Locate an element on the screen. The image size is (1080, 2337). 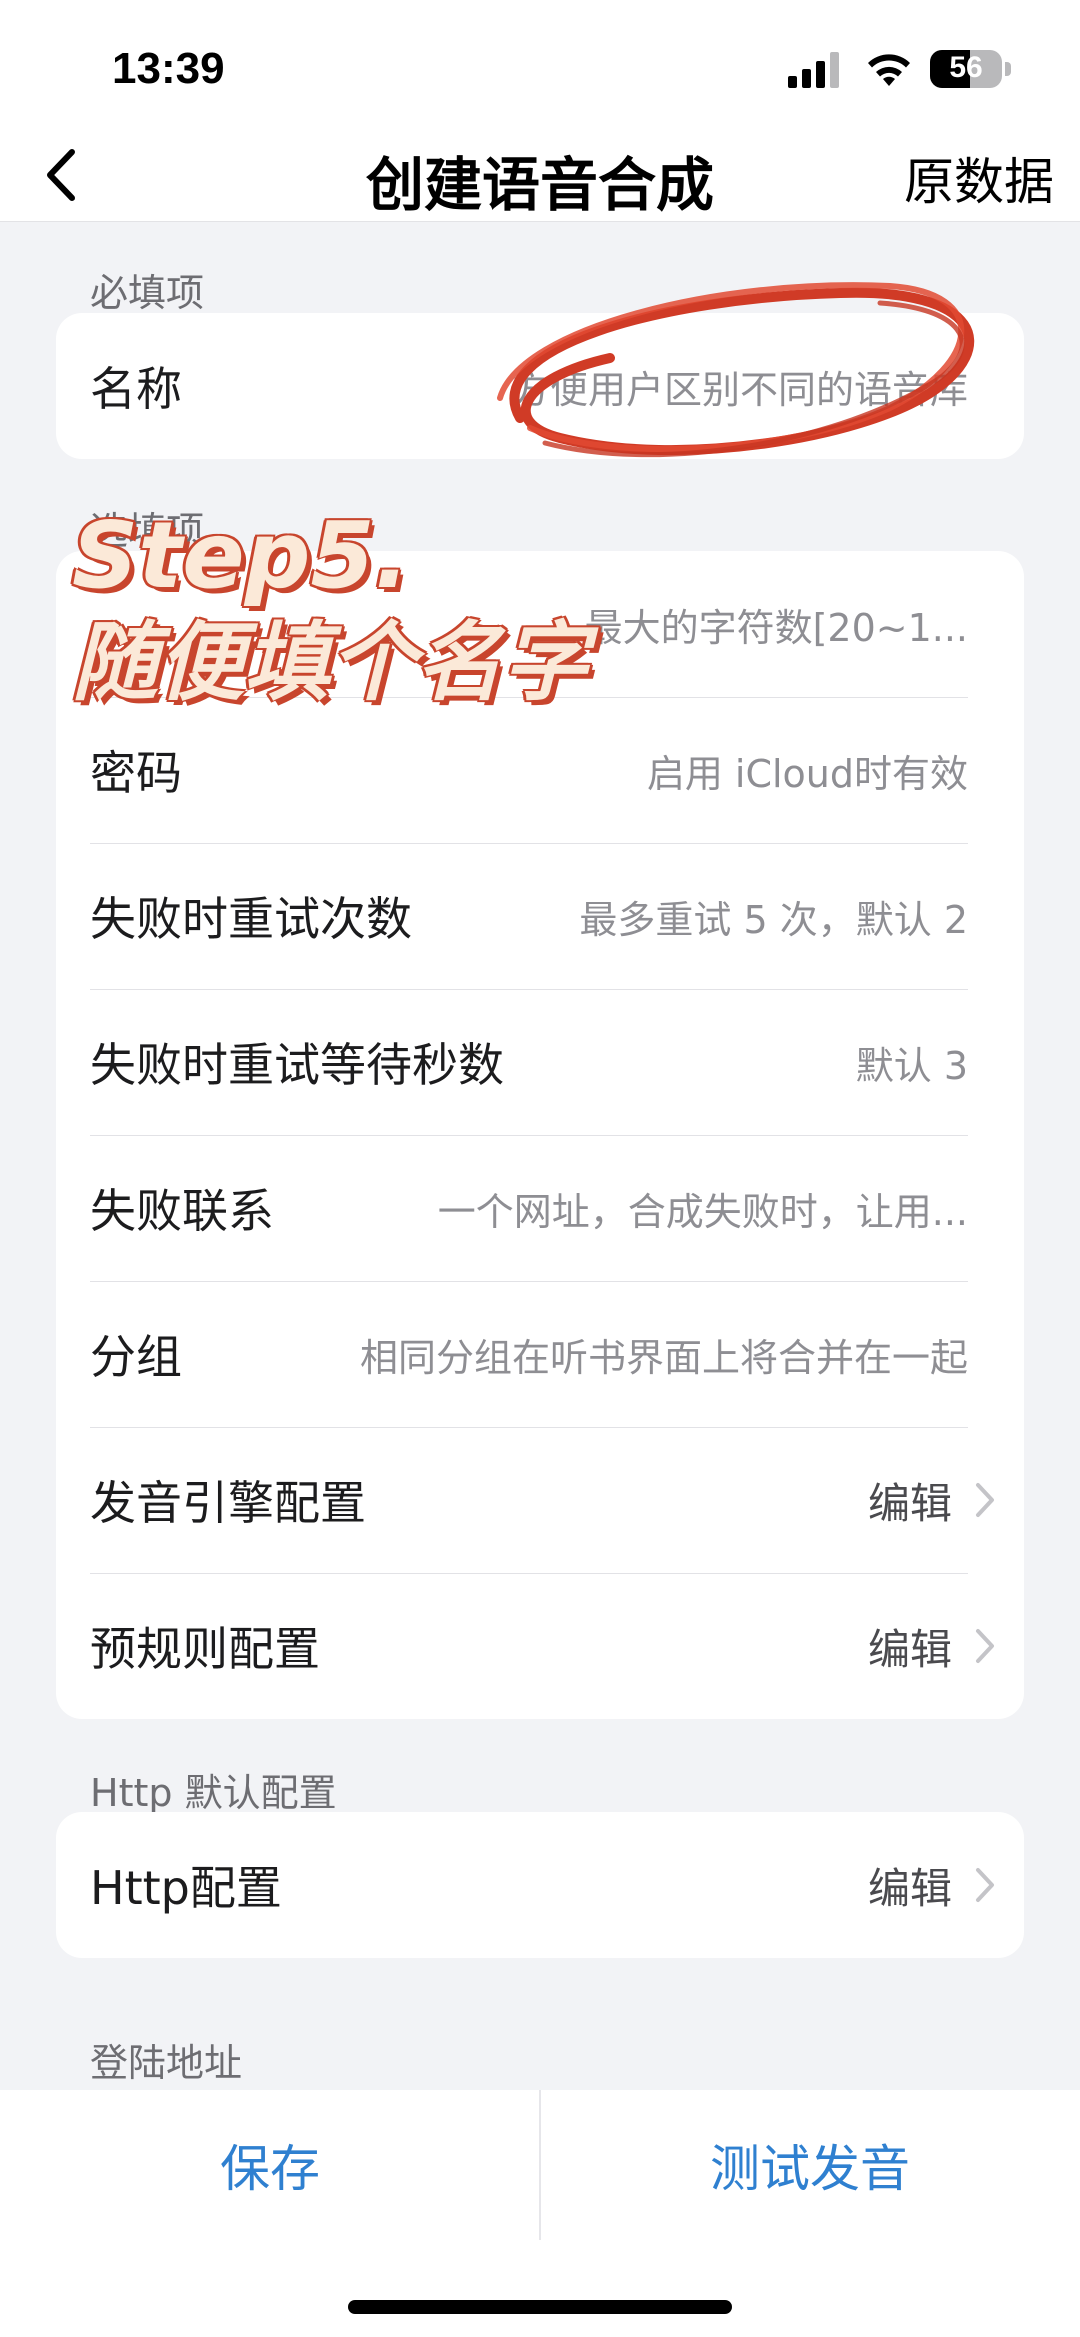
http-edit-button: 编辑 is located at coordinates (910, 1885).